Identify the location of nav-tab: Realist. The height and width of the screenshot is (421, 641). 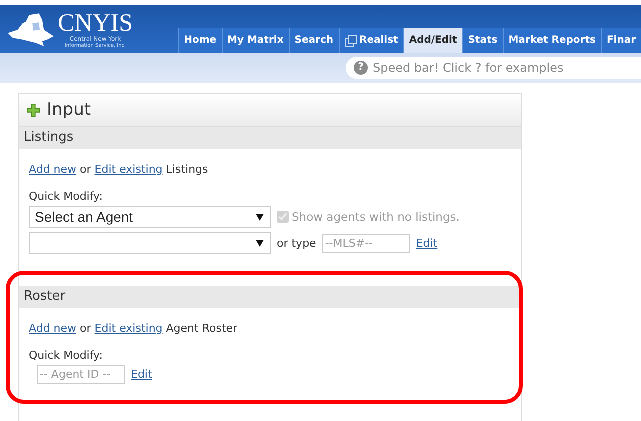
(371, 40).